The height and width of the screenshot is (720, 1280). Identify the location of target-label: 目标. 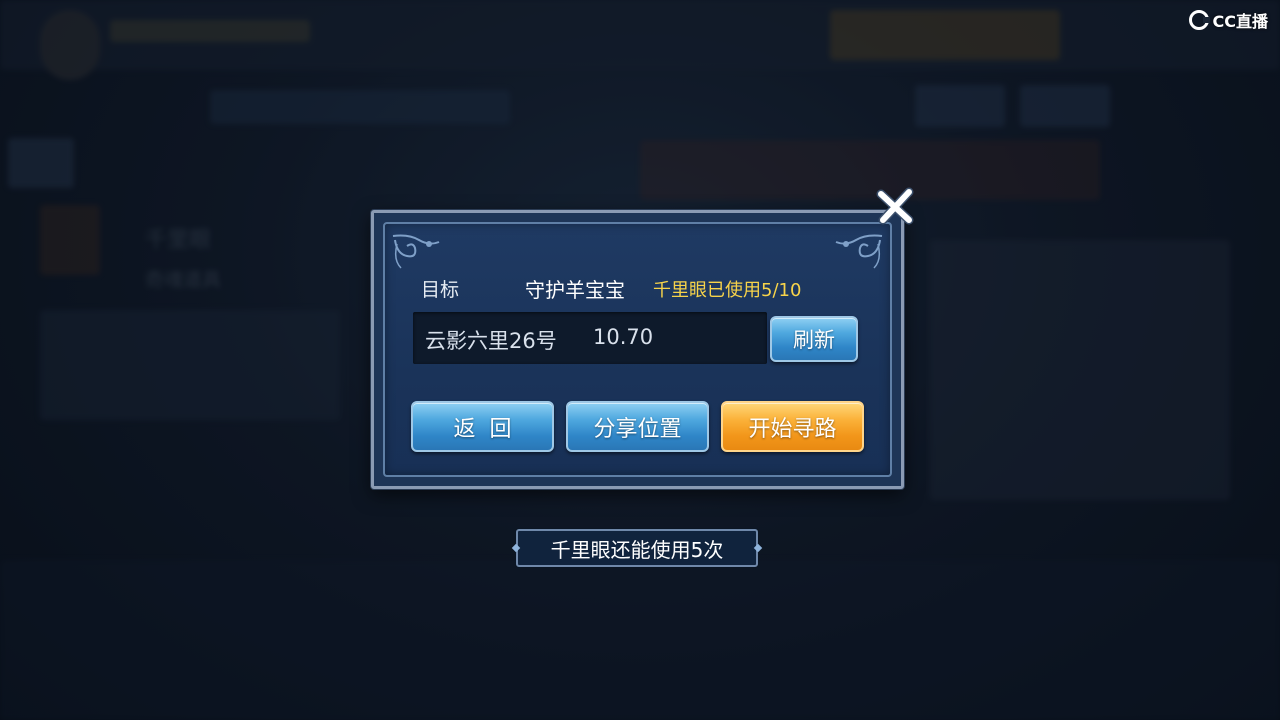
(440, 290).